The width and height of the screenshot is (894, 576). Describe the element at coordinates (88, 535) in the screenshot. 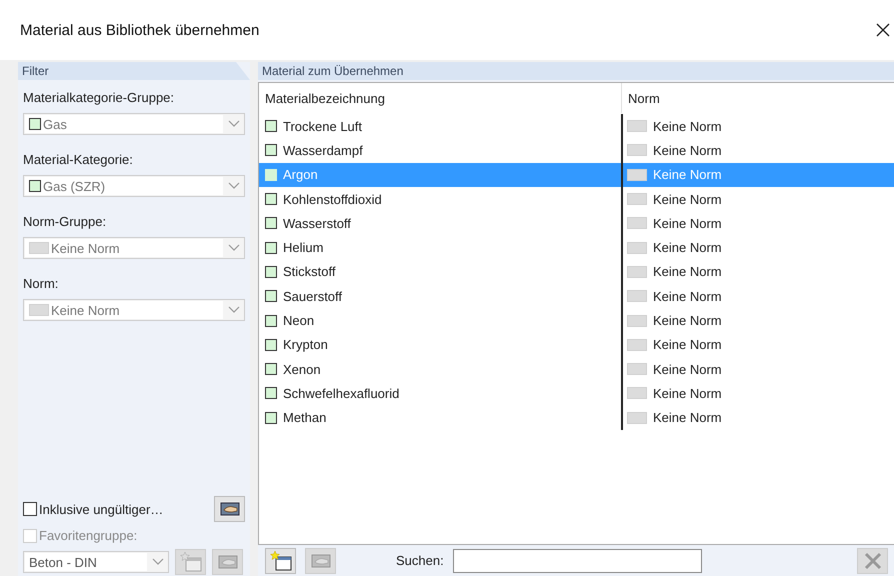

I see `checkbox-label: Favoritengruppe:` at that location.